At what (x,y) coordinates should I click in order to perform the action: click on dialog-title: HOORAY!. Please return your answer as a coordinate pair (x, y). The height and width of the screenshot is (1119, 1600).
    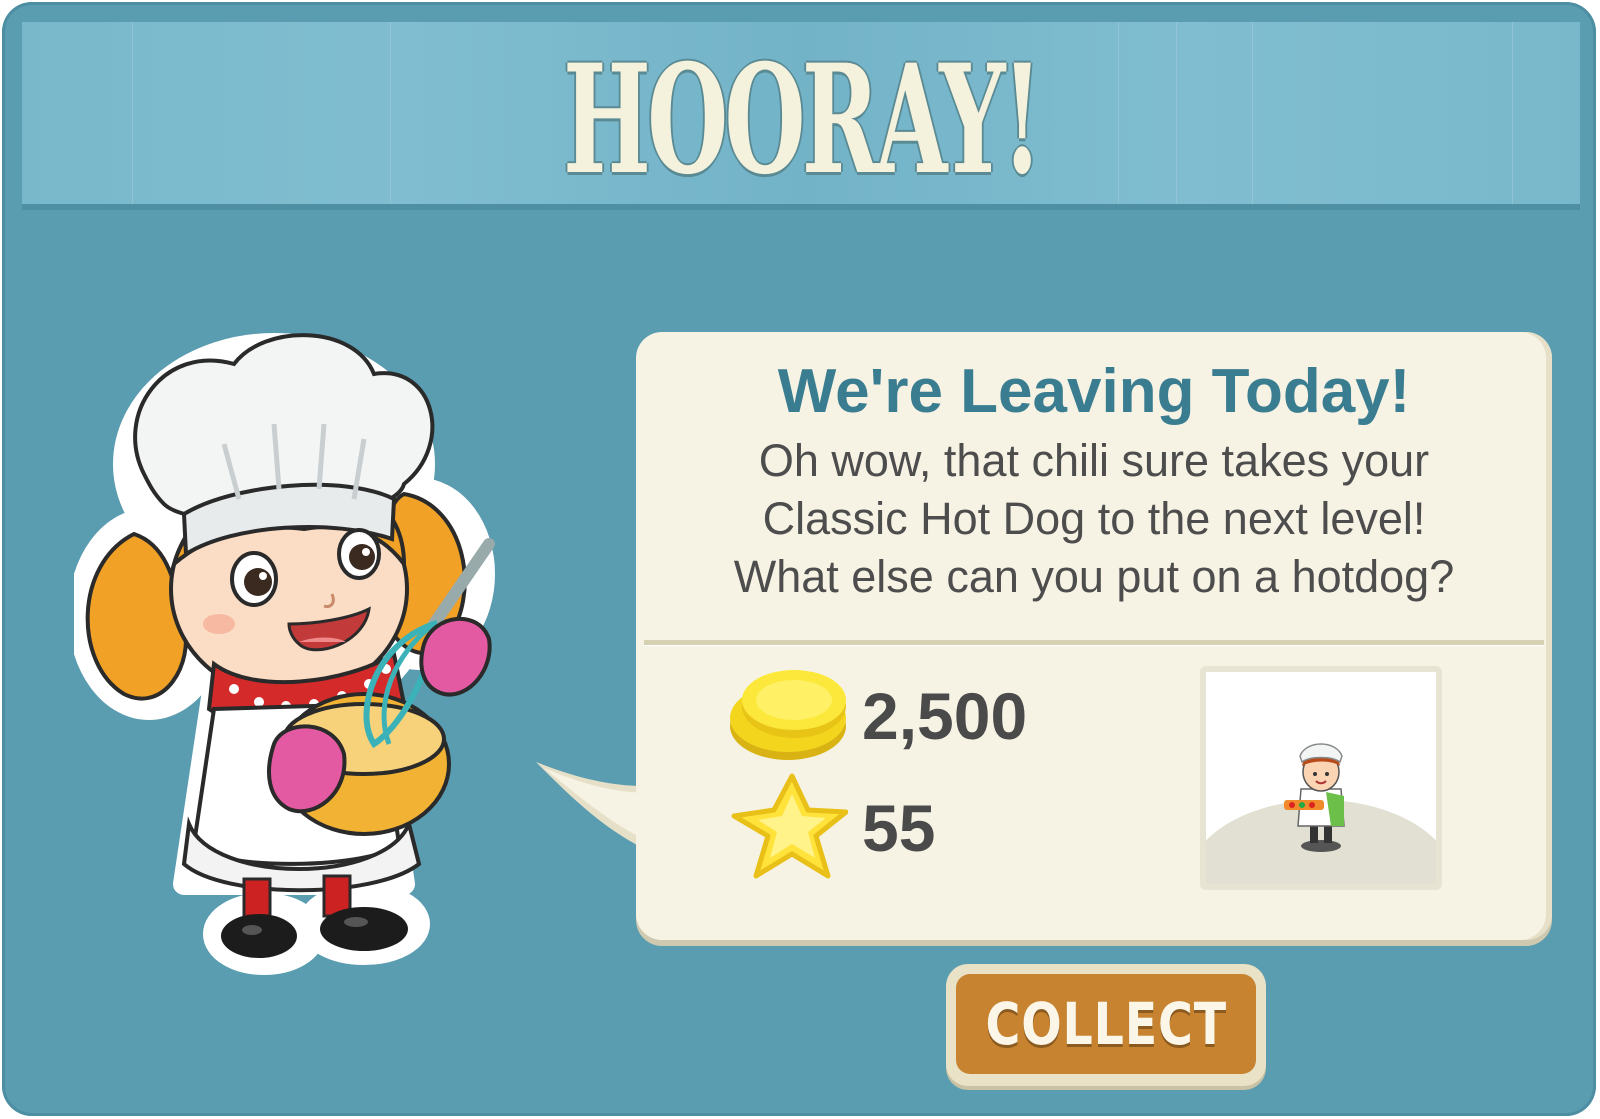
    Looking at the image, I should click on (803, 120).